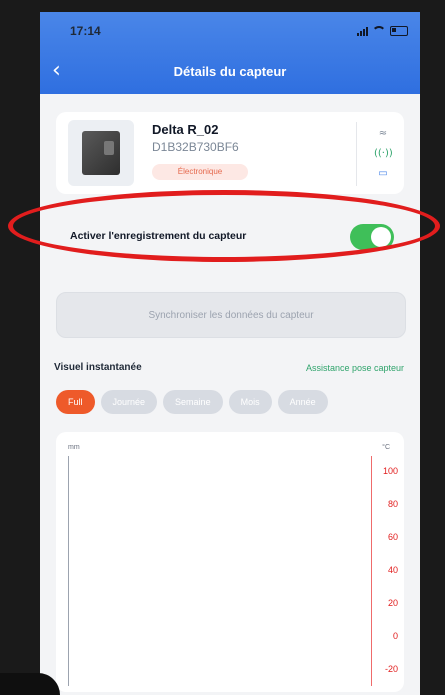 The height and width of the screenshot is (695, 445). I want to click on sensor-device-icon, so click(101, 153).